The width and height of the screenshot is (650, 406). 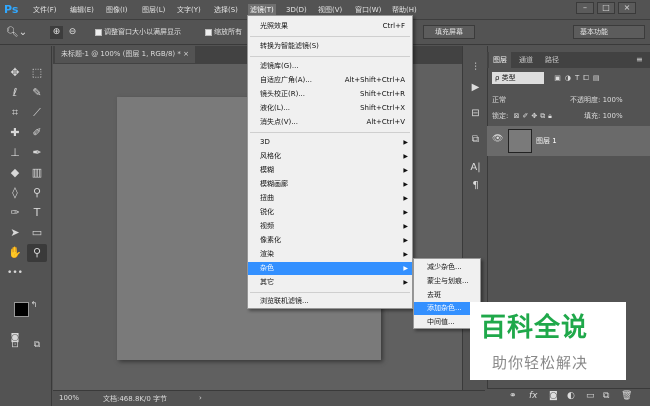 What do you see at coordinates (475, 140) in the screenshot?
I see `clone-source-icon: ⧉` at bounding box center [475, 140].